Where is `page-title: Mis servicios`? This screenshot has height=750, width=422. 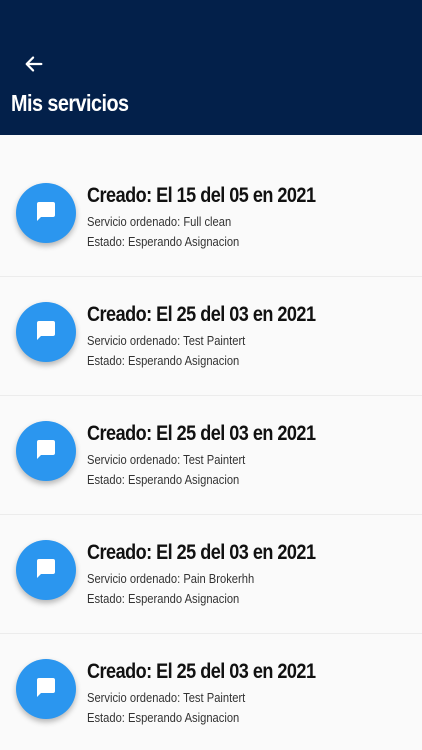
page-title: Mis servicios is located at coordinates (70, 103).